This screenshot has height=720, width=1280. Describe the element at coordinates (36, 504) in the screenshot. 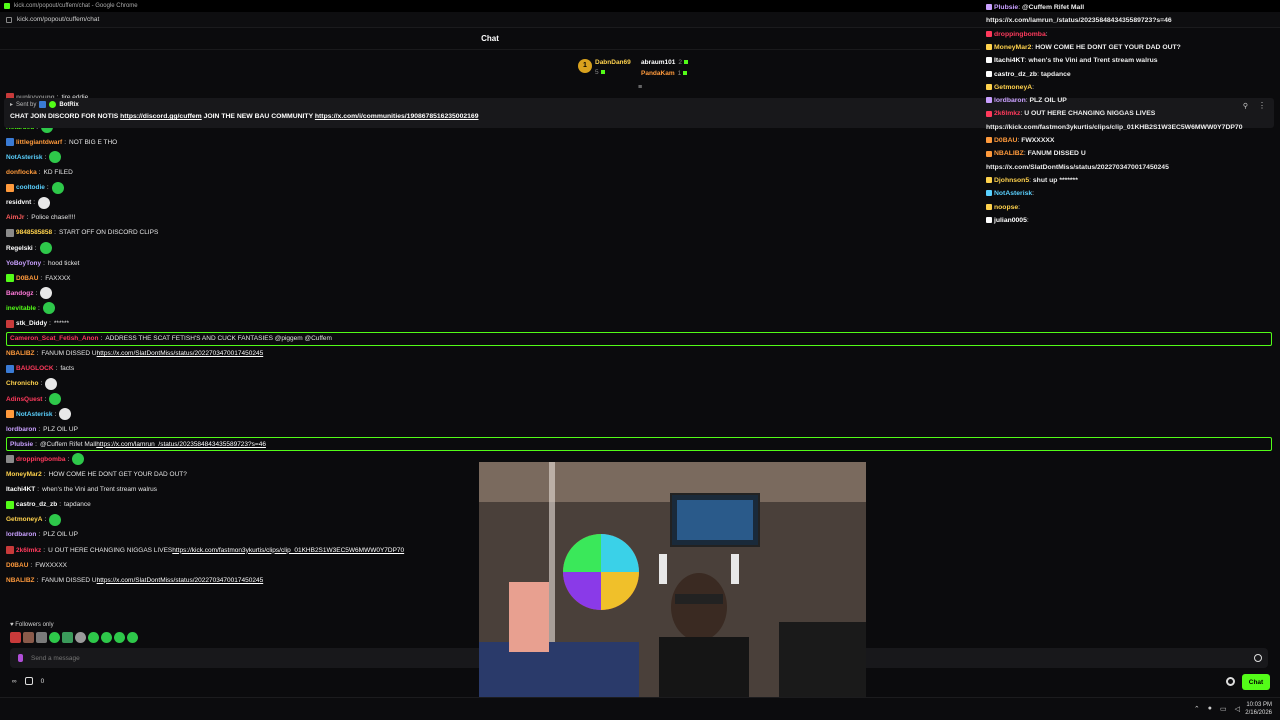

I see `chat-username: castro_dz_zb` at that location.